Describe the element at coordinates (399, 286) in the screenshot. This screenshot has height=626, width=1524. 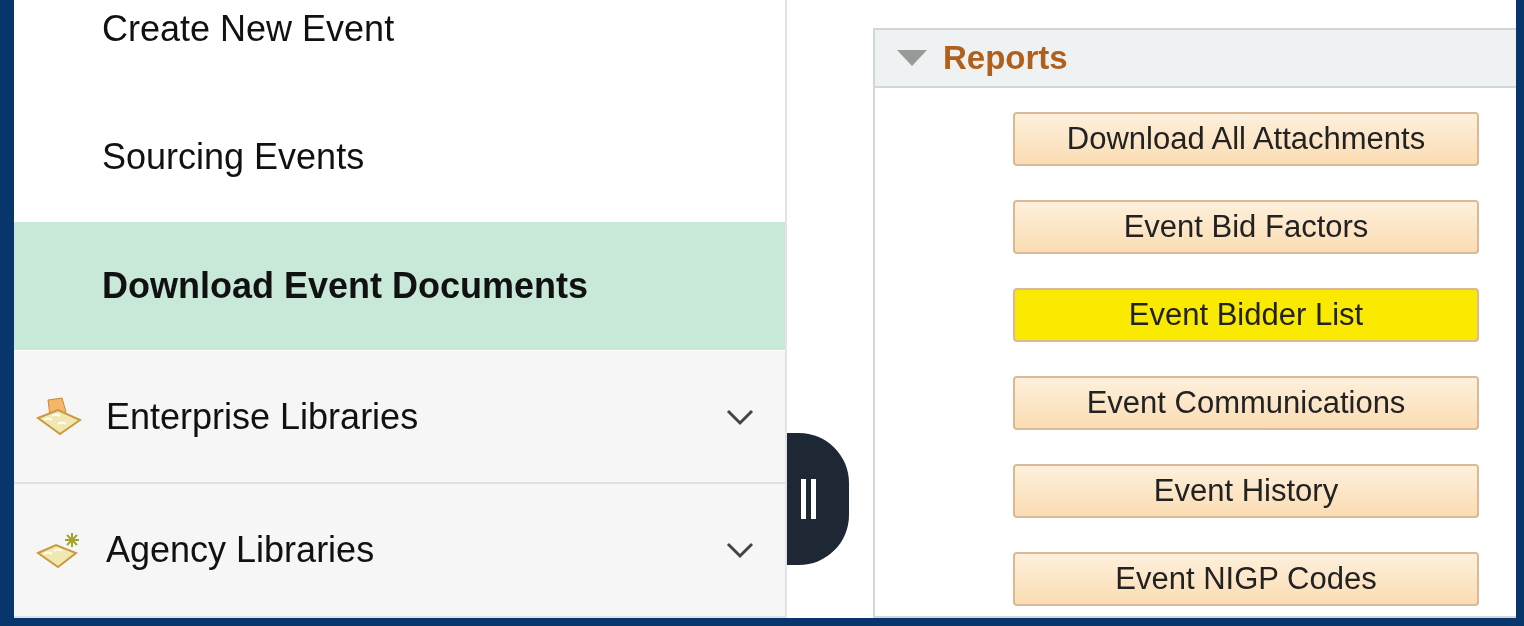
I see `sidebar-item: Download Event Documents` at that location.